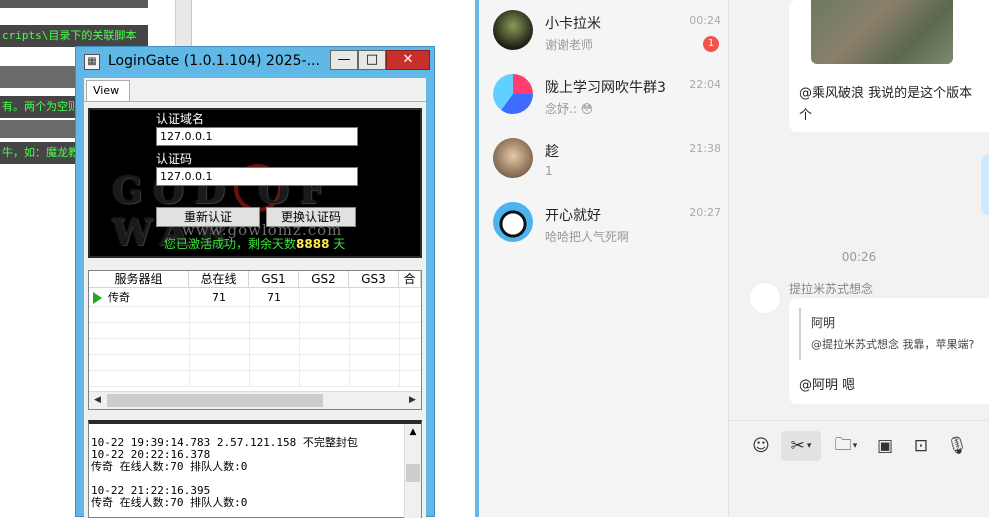 The height and width of the screenshot is (518, 989). I want to click on message-text: @乘风破浪 我说的是这个版本, so click(886, 93).